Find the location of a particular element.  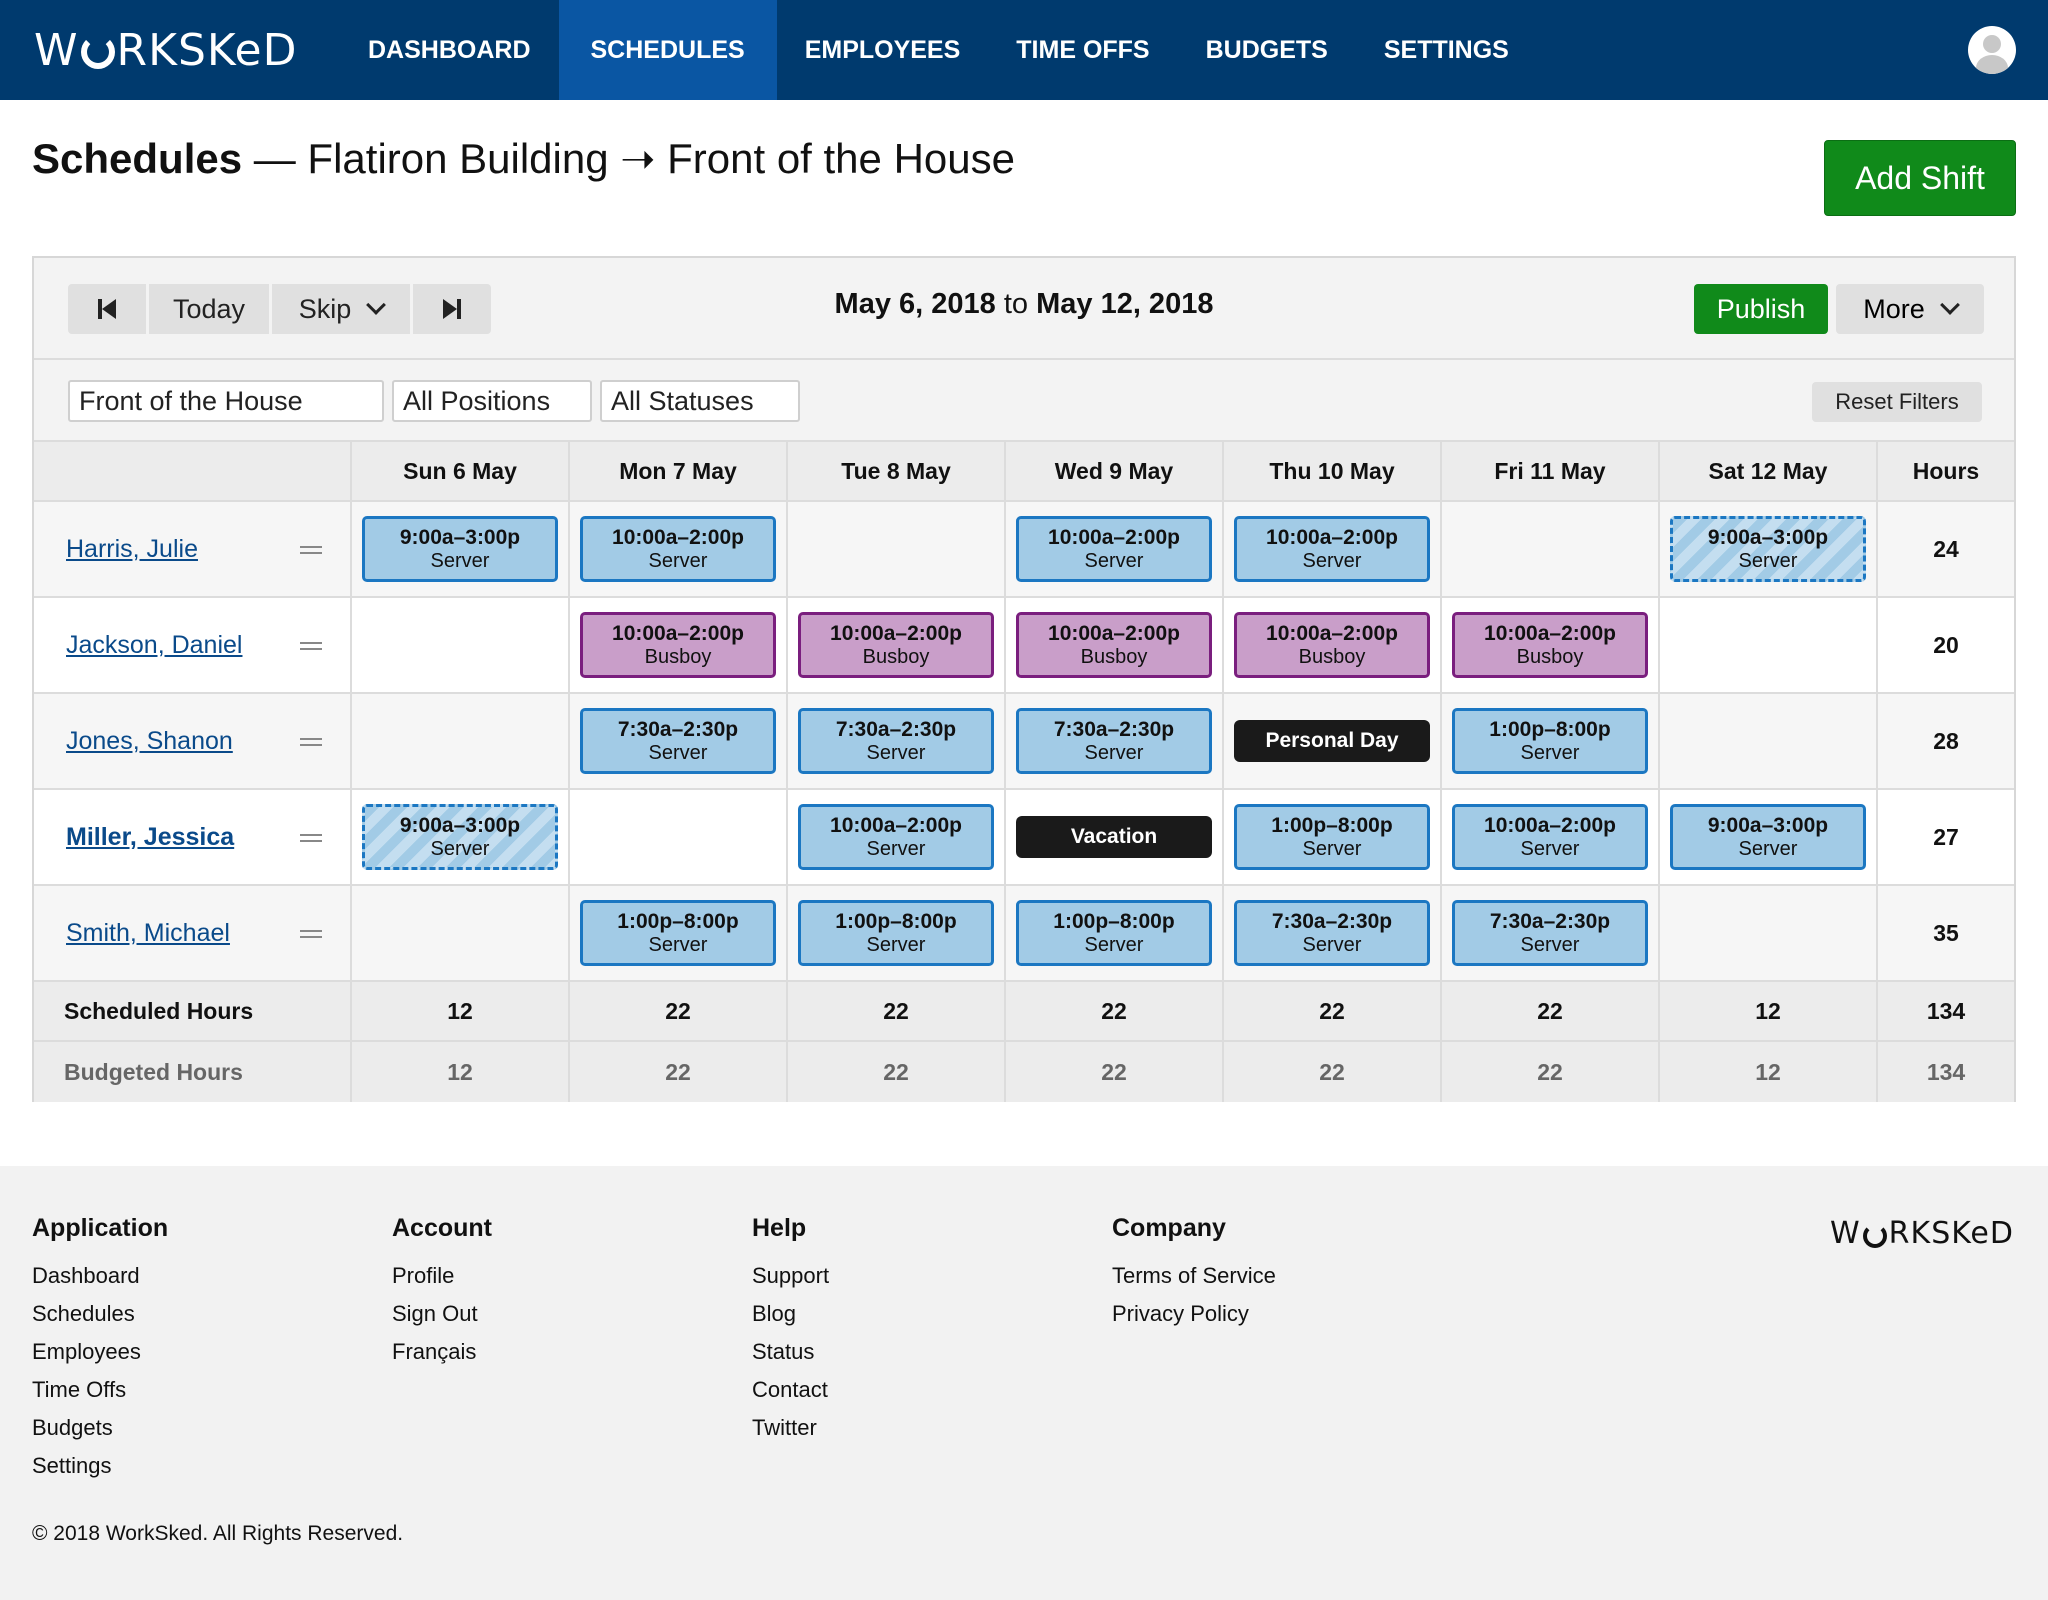

more-dropdown-button: More is located at coordinates (1910, 309).